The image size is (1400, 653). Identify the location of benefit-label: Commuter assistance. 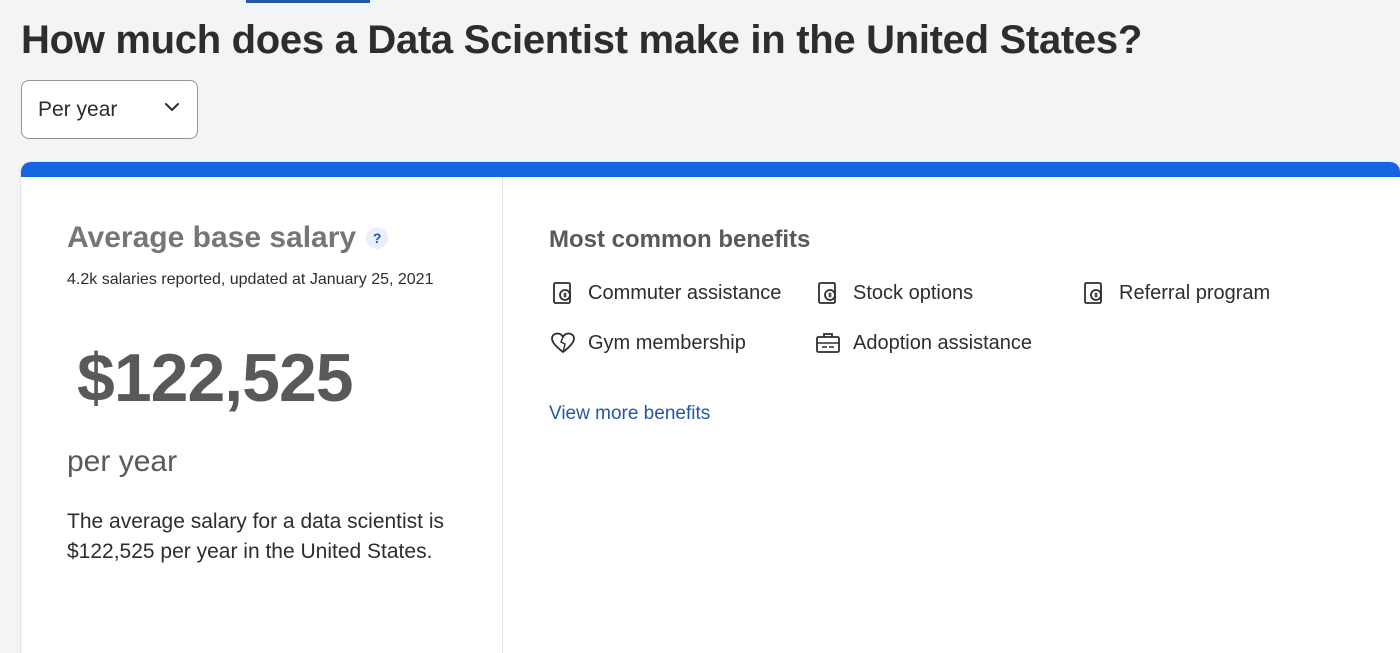
(685, 292).